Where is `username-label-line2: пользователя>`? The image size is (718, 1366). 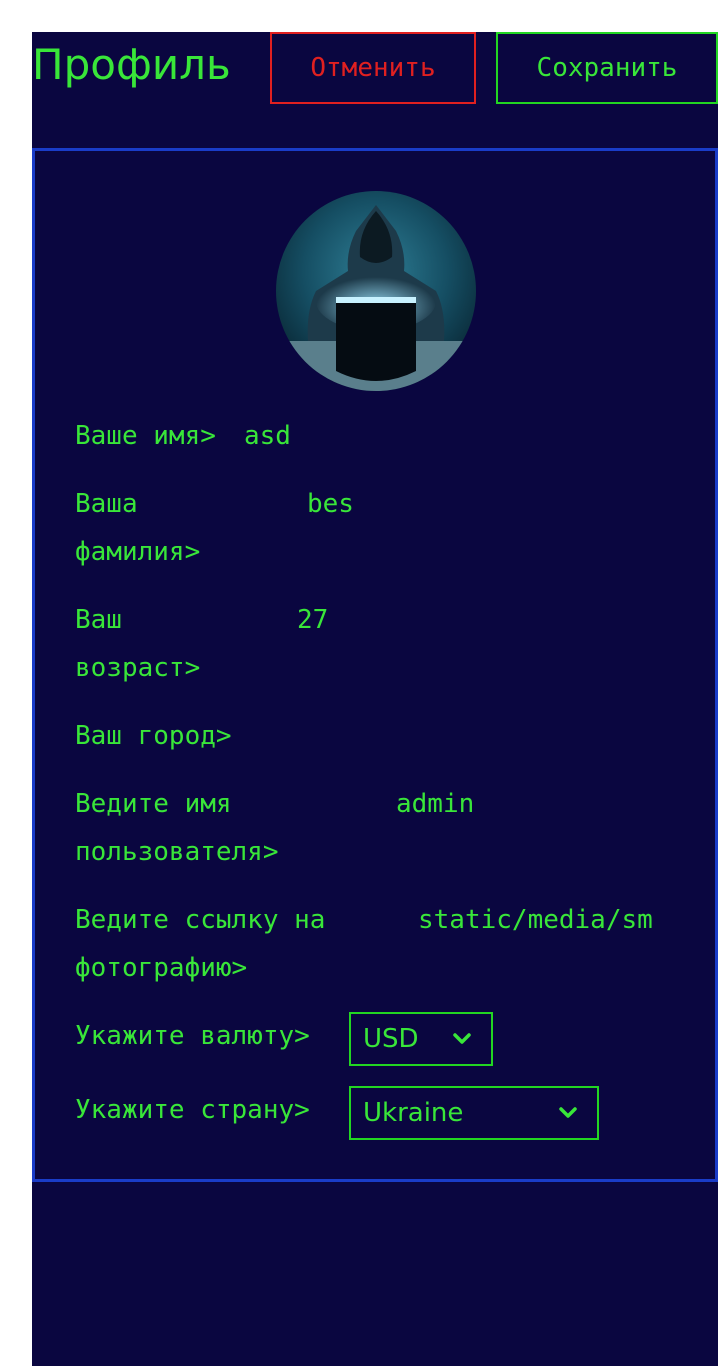
username-label-line2: пользователя> is located at coordinates (177, 852).